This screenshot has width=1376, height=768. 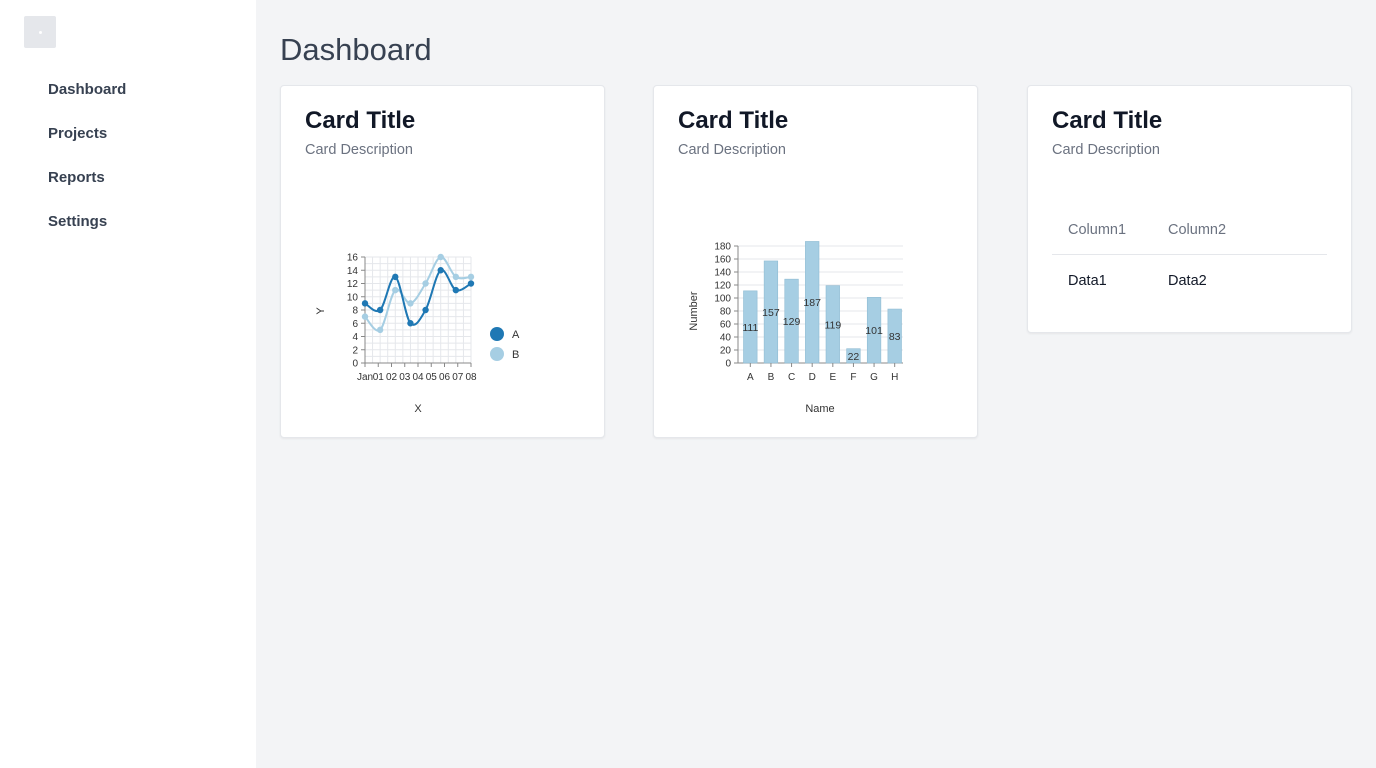 I want to click on y-tick-label: 160, so click(x=722, y=260).